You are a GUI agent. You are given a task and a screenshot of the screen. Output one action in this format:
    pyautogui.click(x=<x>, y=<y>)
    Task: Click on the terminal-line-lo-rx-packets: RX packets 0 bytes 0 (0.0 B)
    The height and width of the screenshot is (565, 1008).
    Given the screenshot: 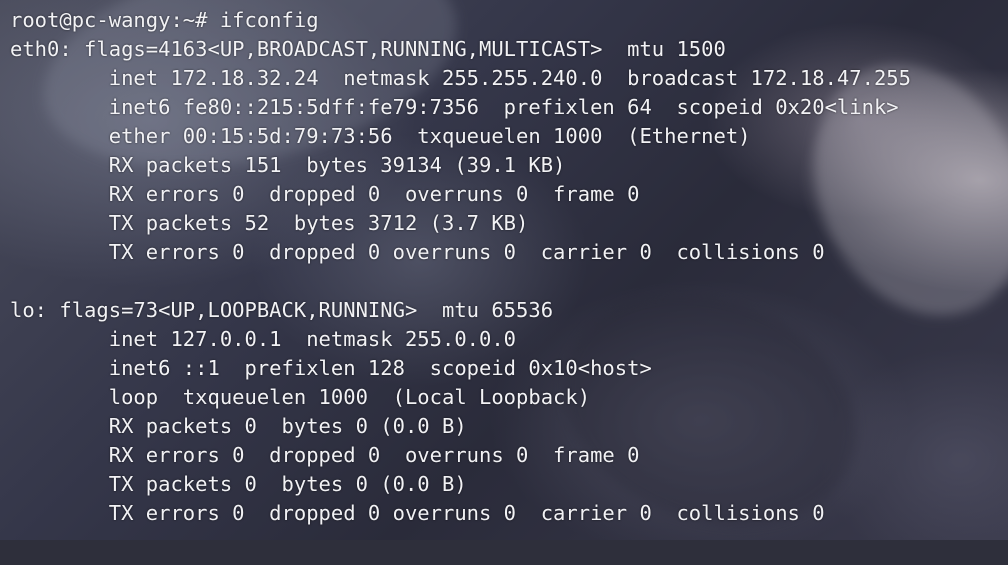 What is the action you would take?
    pyautogui.click(x=238, y=426)
    